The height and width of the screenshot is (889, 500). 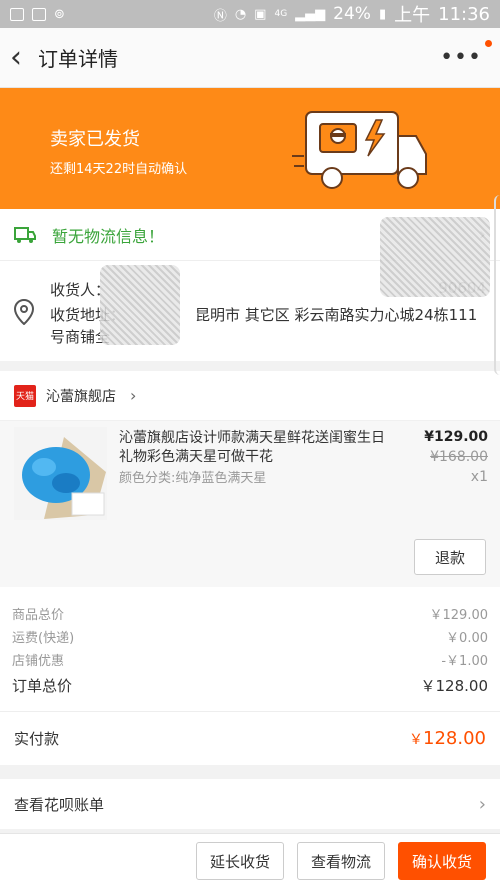 I want to click on order-status-text: 卖家已发货, so click(x=95, y=139).